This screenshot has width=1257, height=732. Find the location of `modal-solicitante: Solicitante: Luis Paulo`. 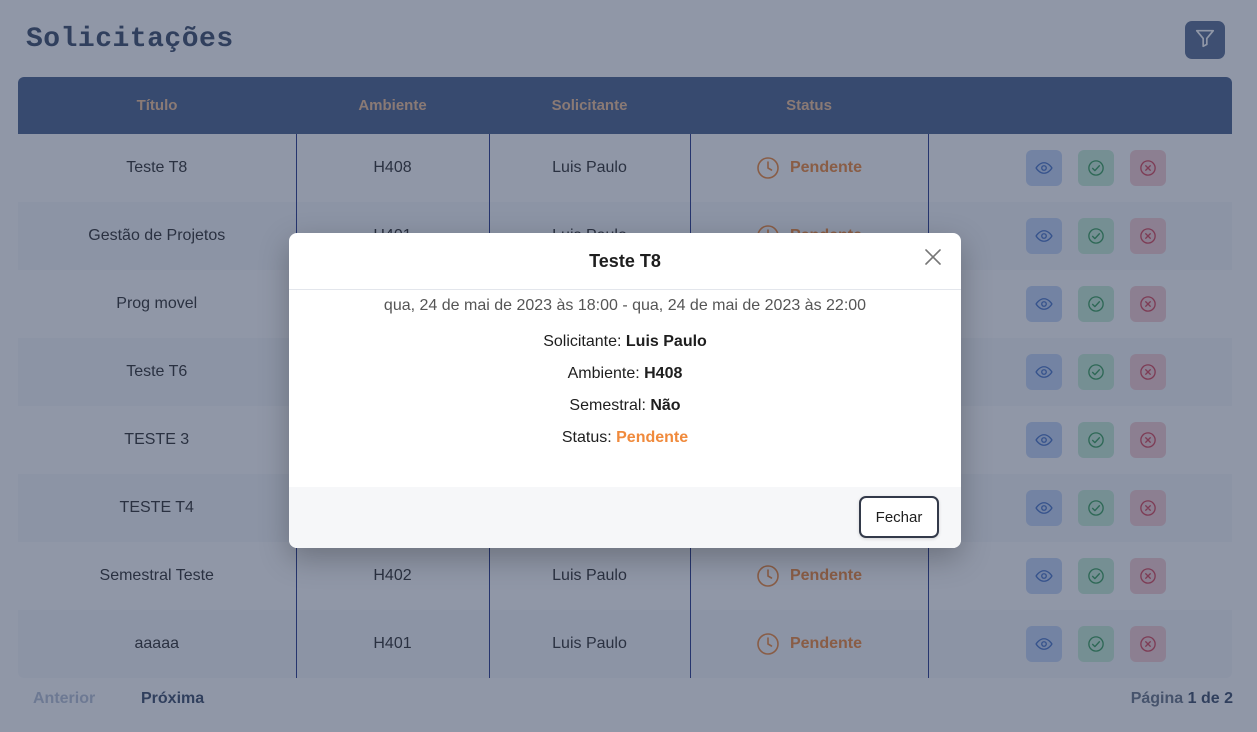

modal-solicitante: Solicitante: Luis Paulo is located at coordinates (625, 342).